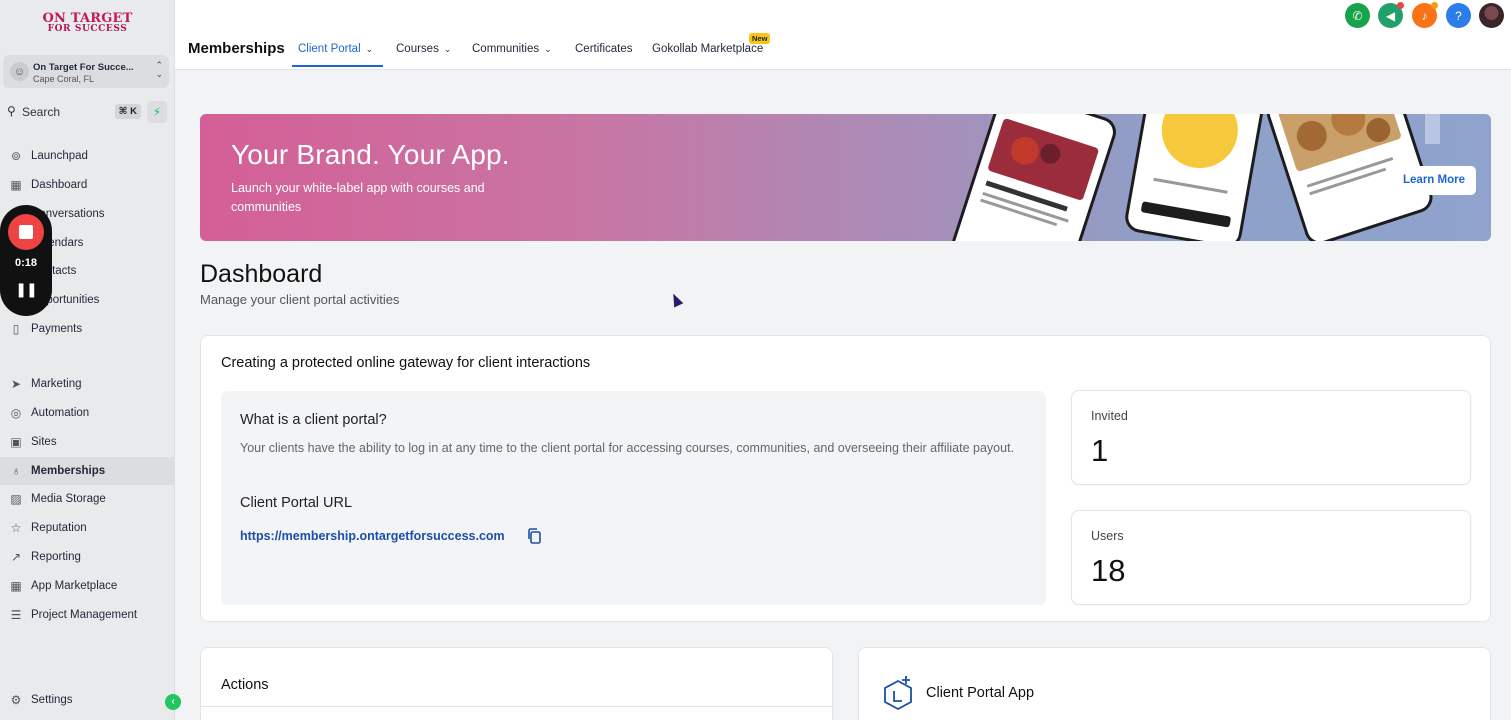 The image size is (1511, 720). What do you see at coordinates (16, 471) in the screenshot?
I see `award-icon: ♁` at bounding box center [16, 471].